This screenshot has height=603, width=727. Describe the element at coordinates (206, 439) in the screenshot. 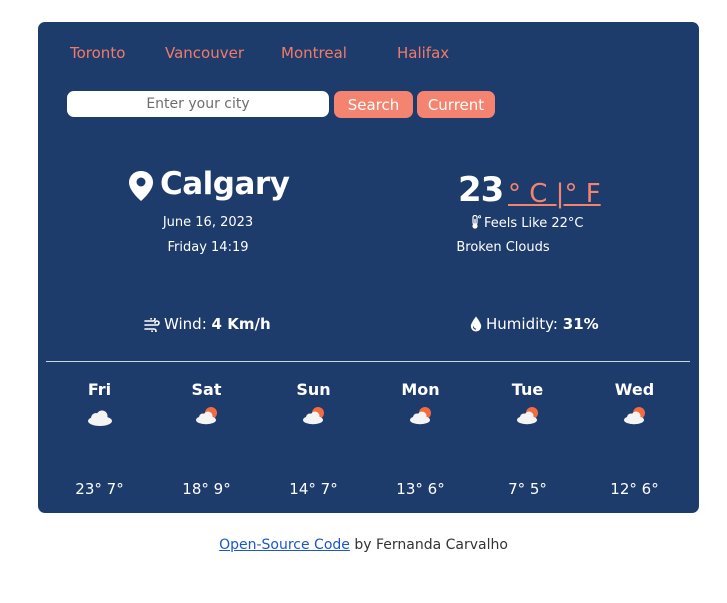

I see `forecast-day: Sat 18° 9°` at that location.